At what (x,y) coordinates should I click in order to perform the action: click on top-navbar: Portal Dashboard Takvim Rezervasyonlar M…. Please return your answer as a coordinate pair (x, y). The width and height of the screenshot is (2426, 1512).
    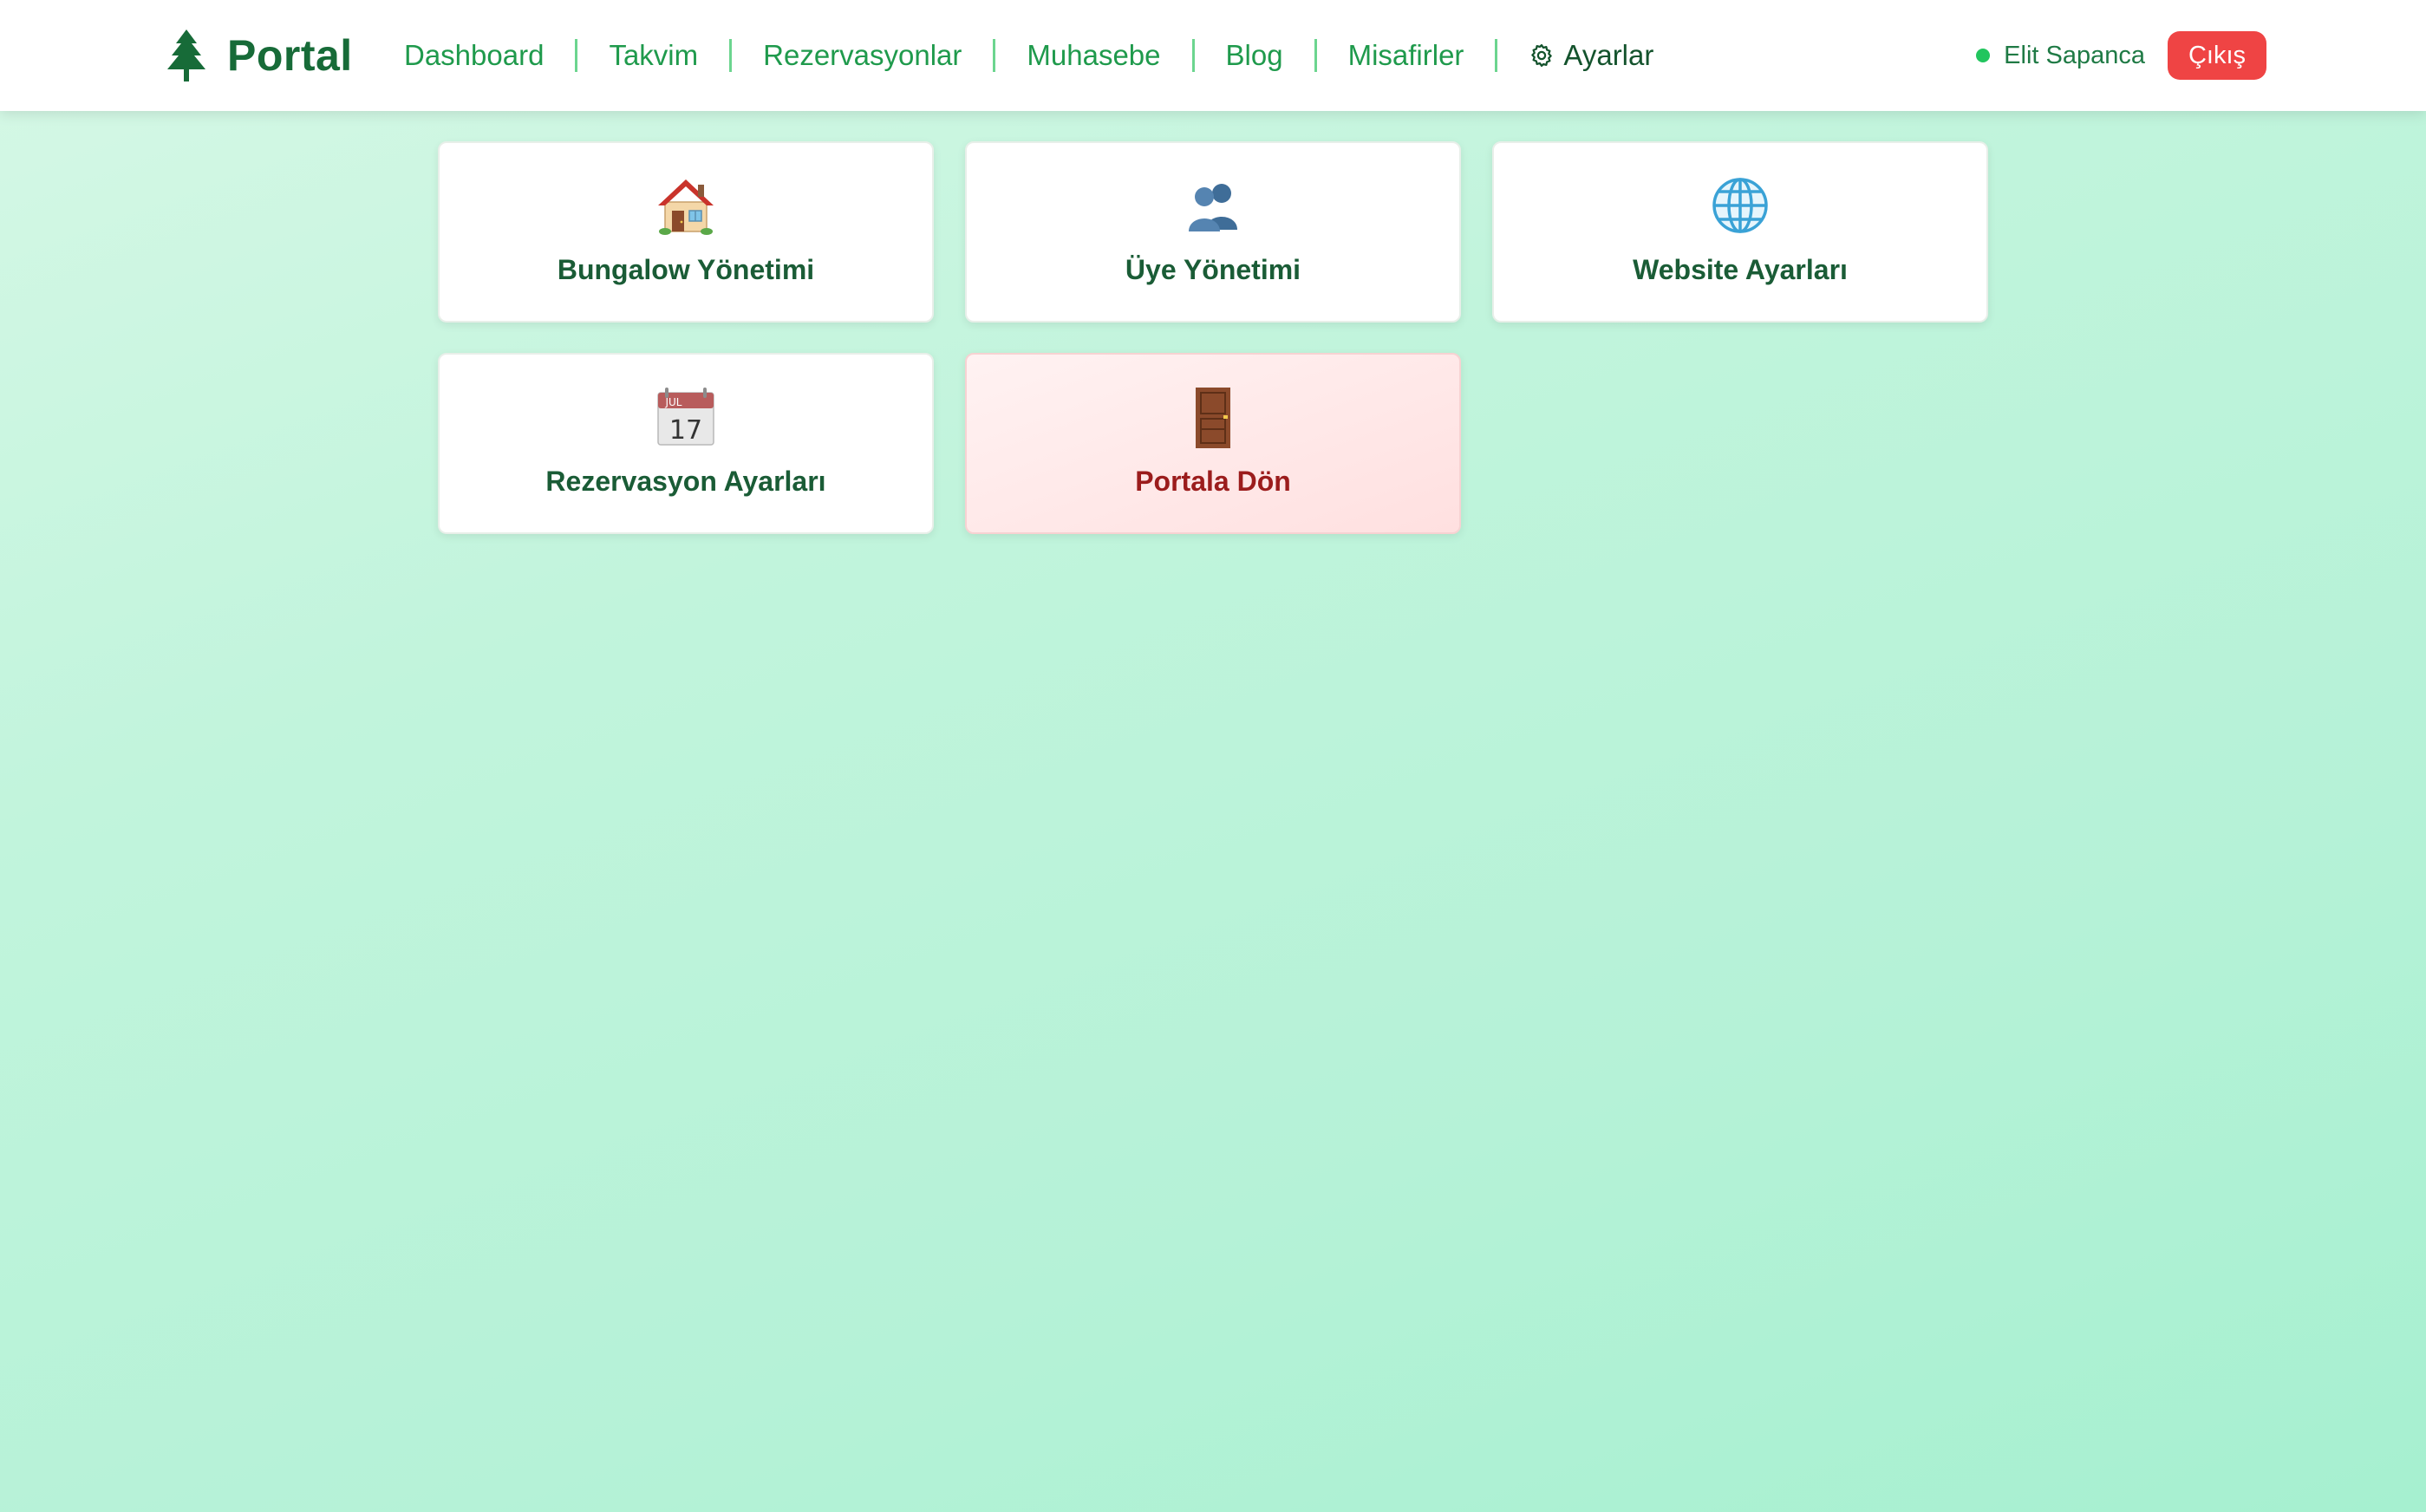
    Looking at the image, I should click on (1213, 55).